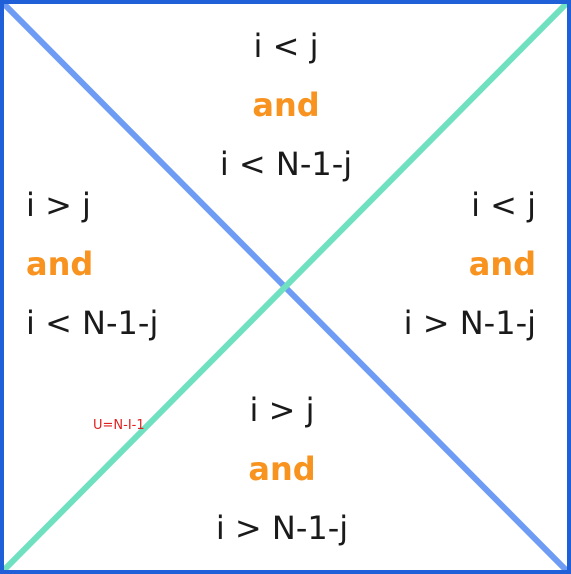 The image size is (571, 574). What do you see at coordinates (469, 323) in the screenshot?
I see `region-right-line-2: i > N-1-j` at bounding box center [469, 323].